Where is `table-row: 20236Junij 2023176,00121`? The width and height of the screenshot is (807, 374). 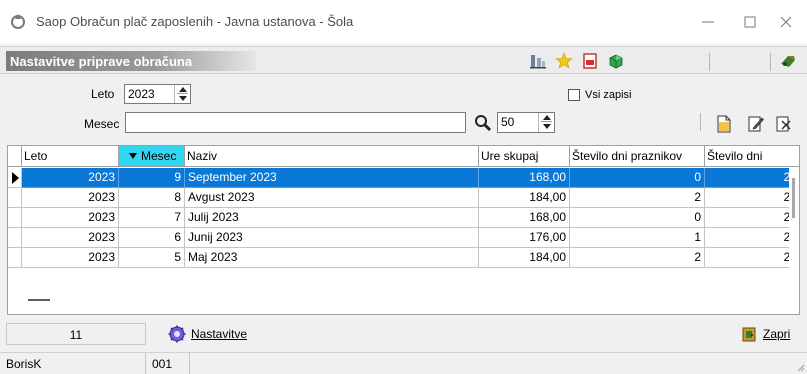
table-row: 20236Junij 2023176,00121 is located at coordinates (403, 238).